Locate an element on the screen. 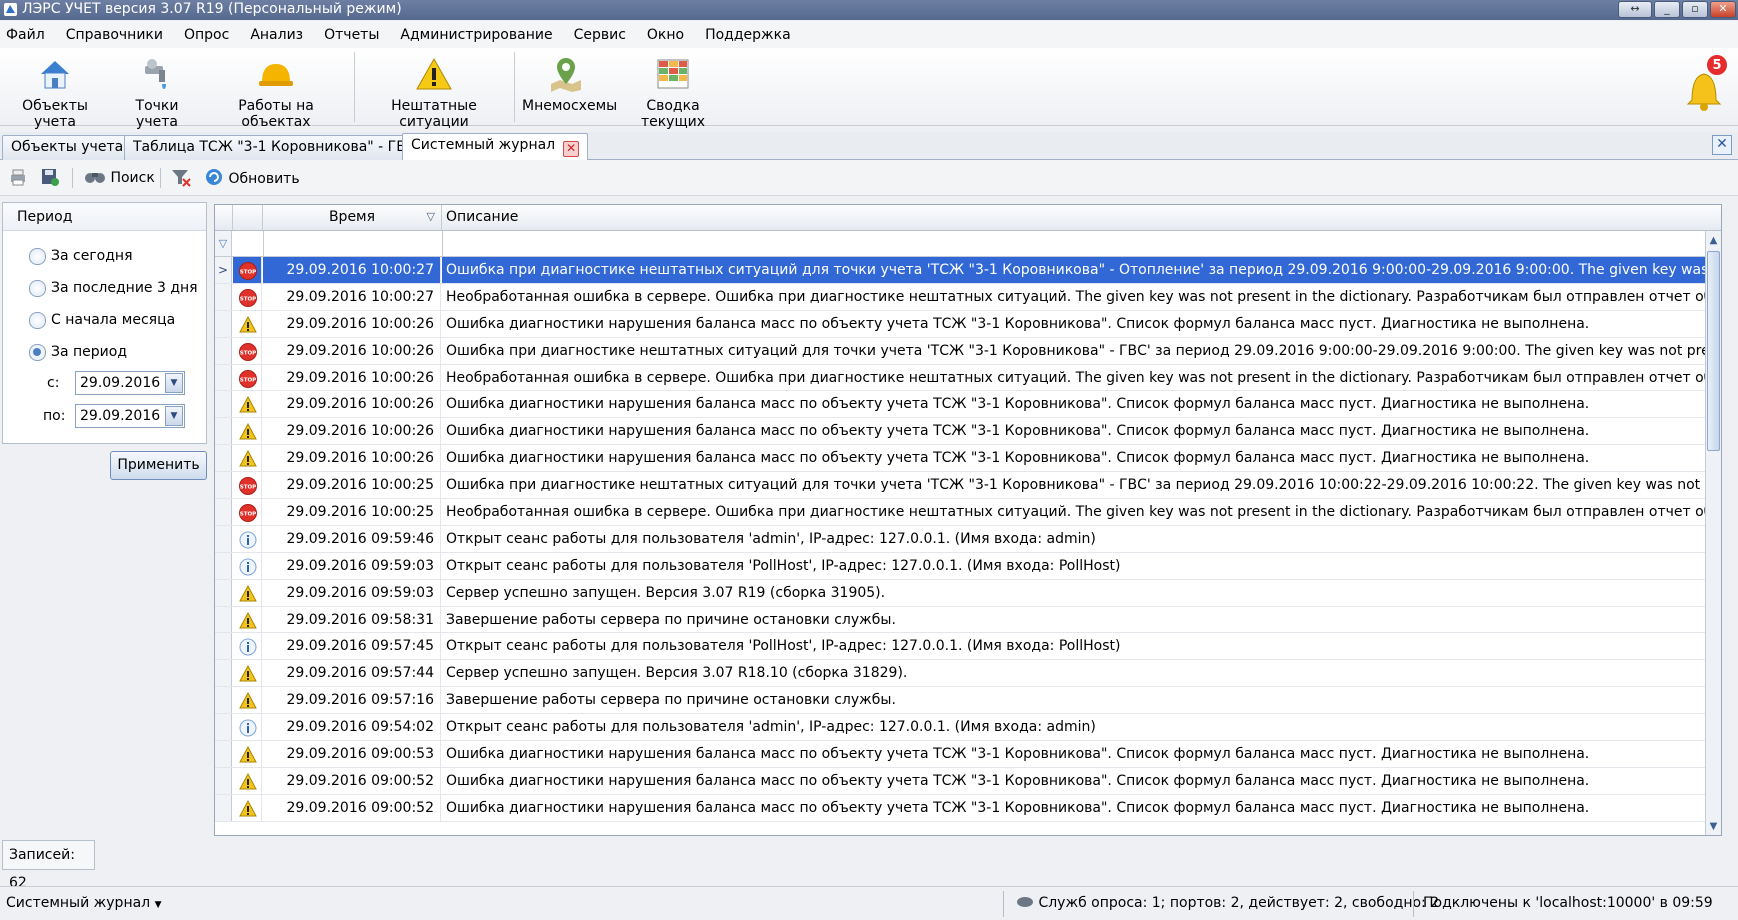  close-document-icon: ✕ is located at coordinates (1722, 145).